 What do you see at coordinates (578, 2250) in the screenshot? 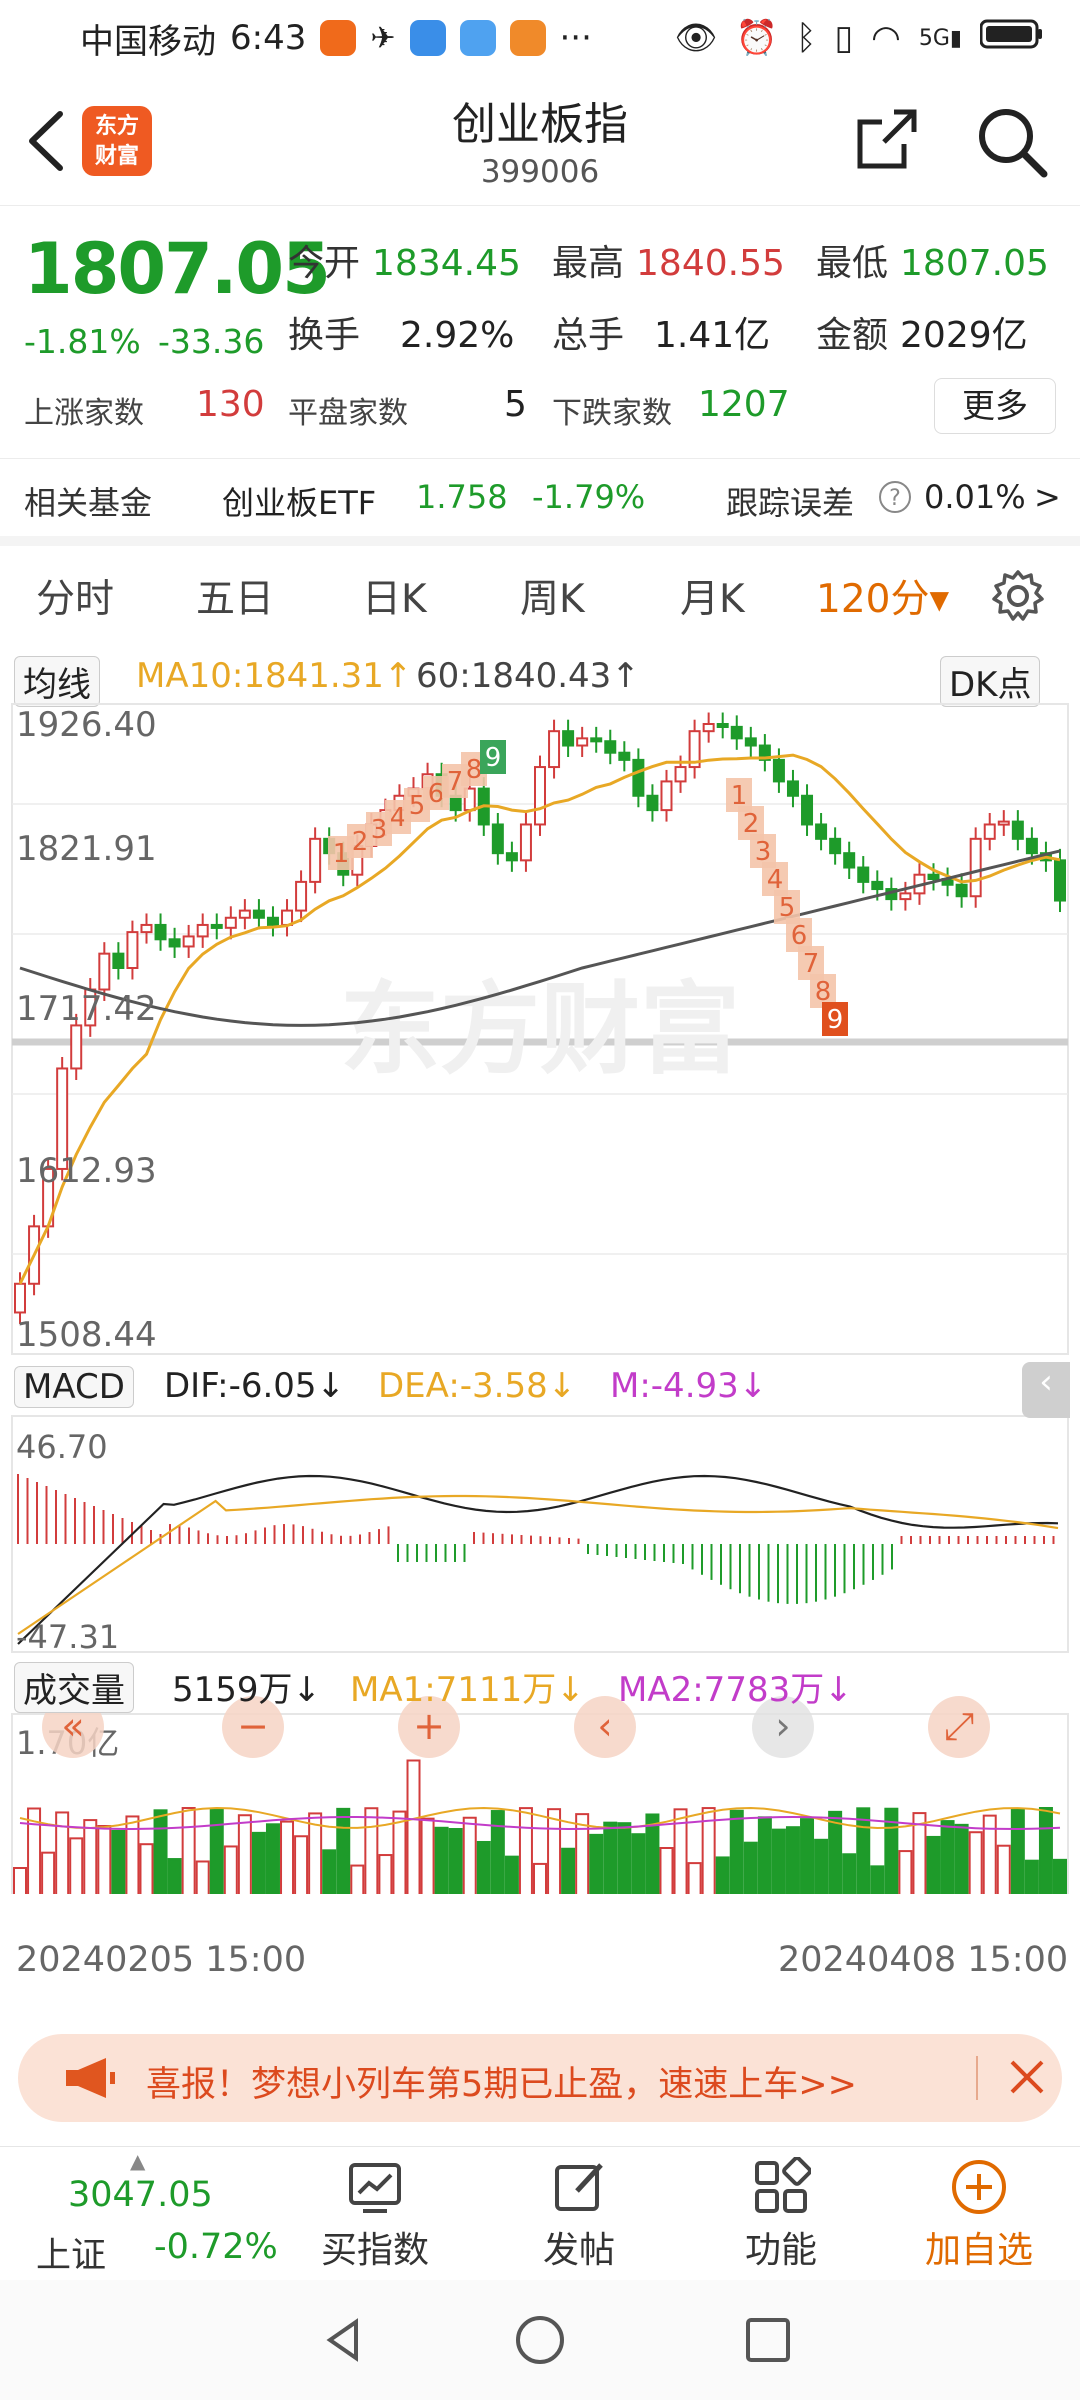
I see `post-label: 发帖` at bounding box center [578, 2250].